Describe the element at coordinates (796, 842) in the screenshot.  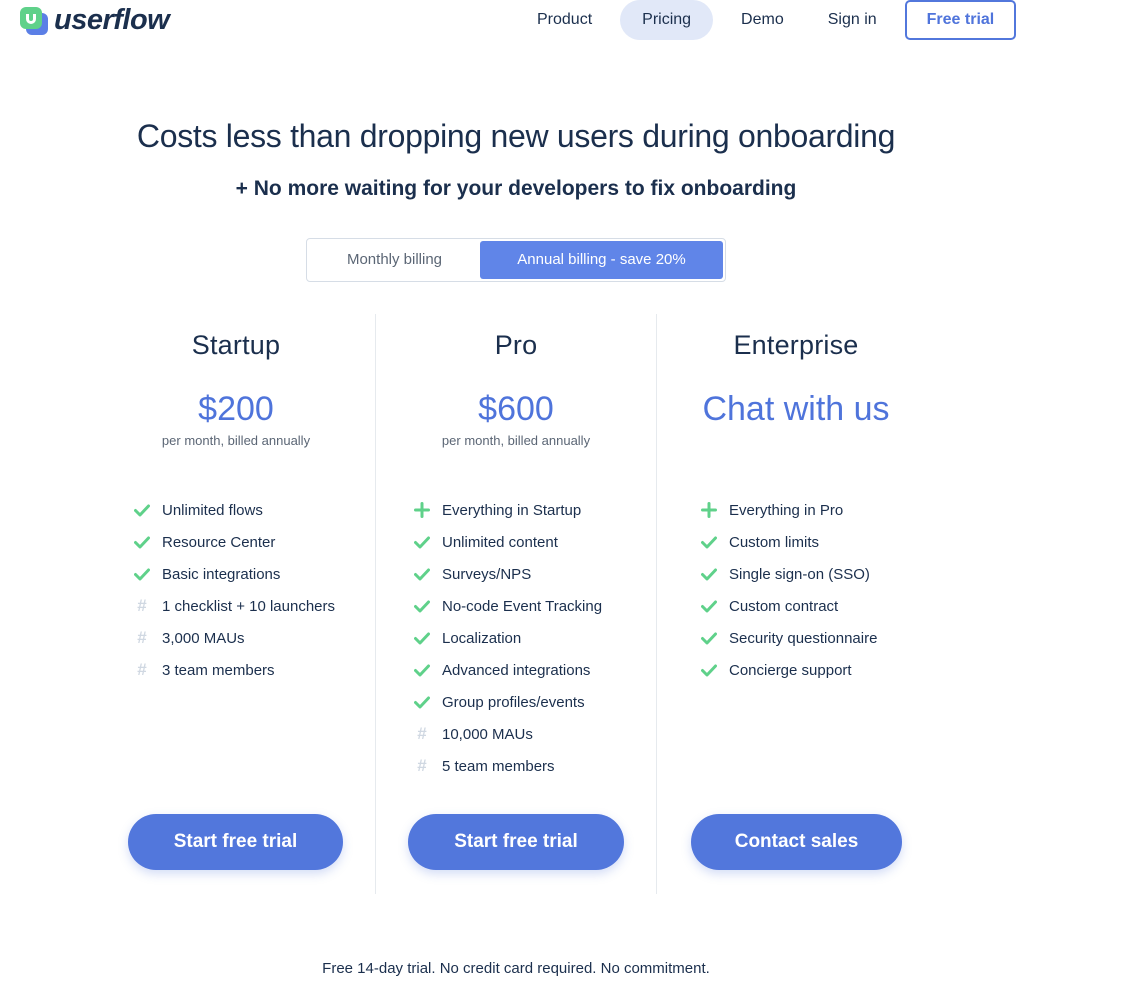
I see `contact-sales-button: Contact sales` at that location.